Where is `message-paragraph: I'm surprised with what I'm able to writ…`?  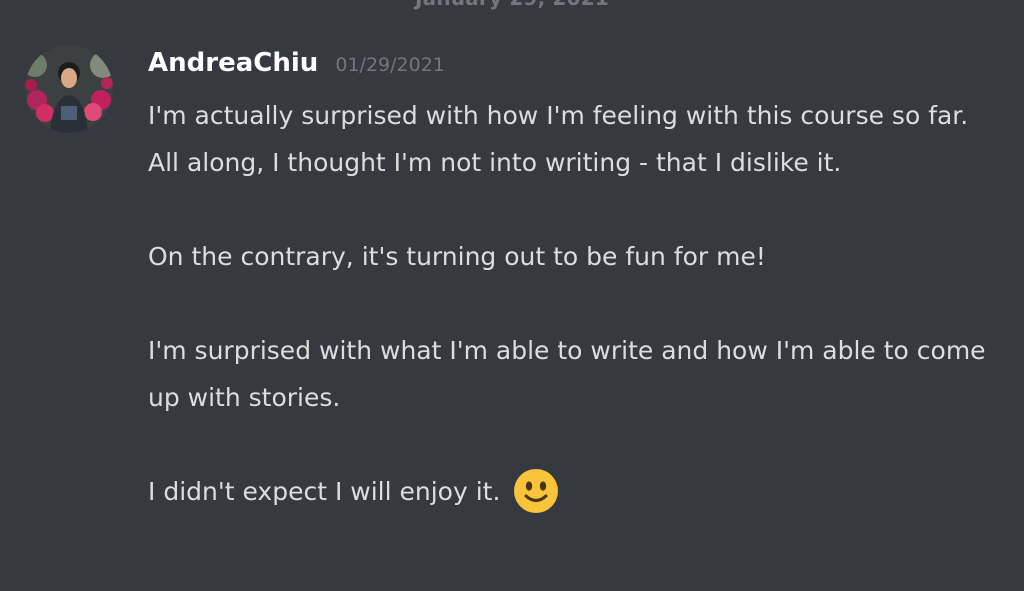
message-paragraph: I'm surprised with what I'm able to writ… is located at coordinates (567, 374).